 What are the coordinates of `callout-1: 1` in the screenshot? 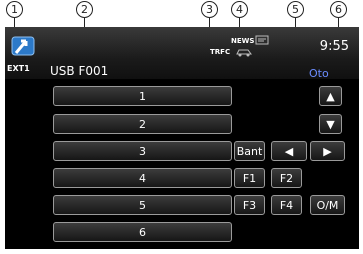 It's located at (14, 9).